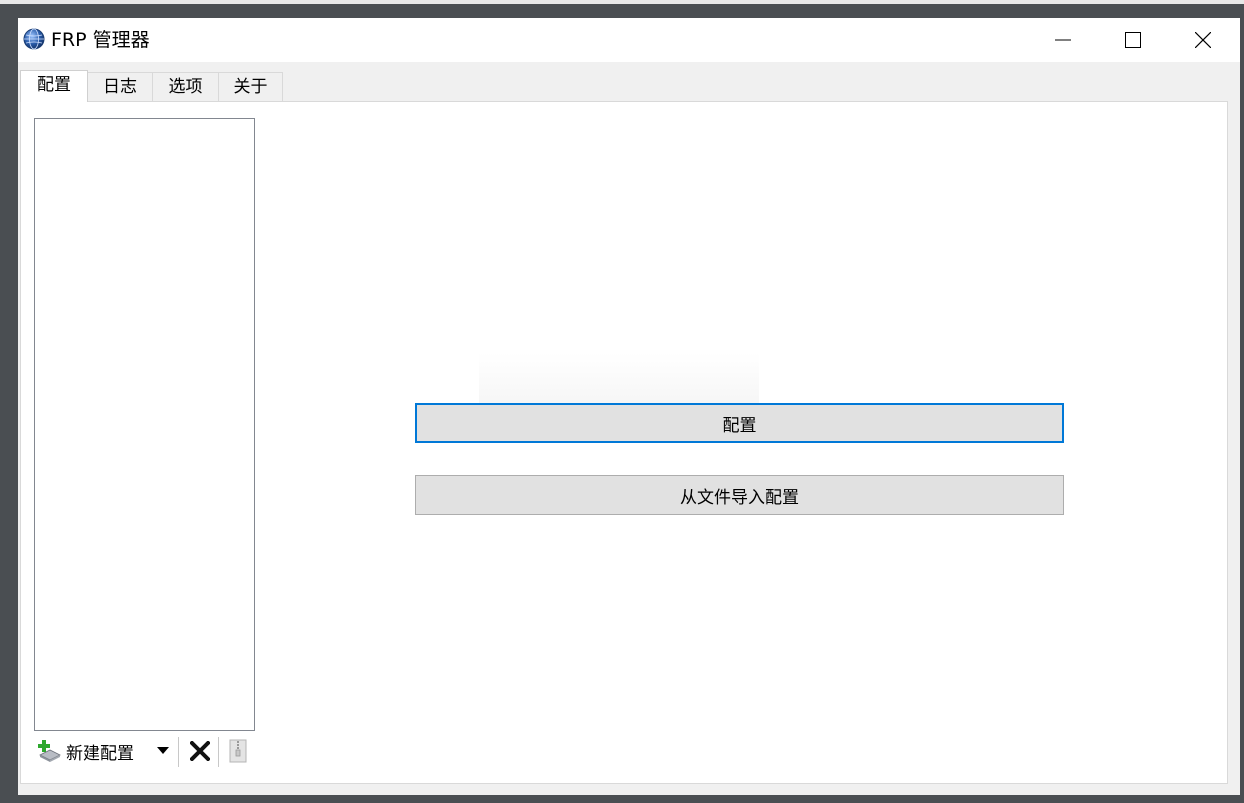 This screenshot has width=1244, height=803. I want to click on maximize-icon, so click(1133, 40).